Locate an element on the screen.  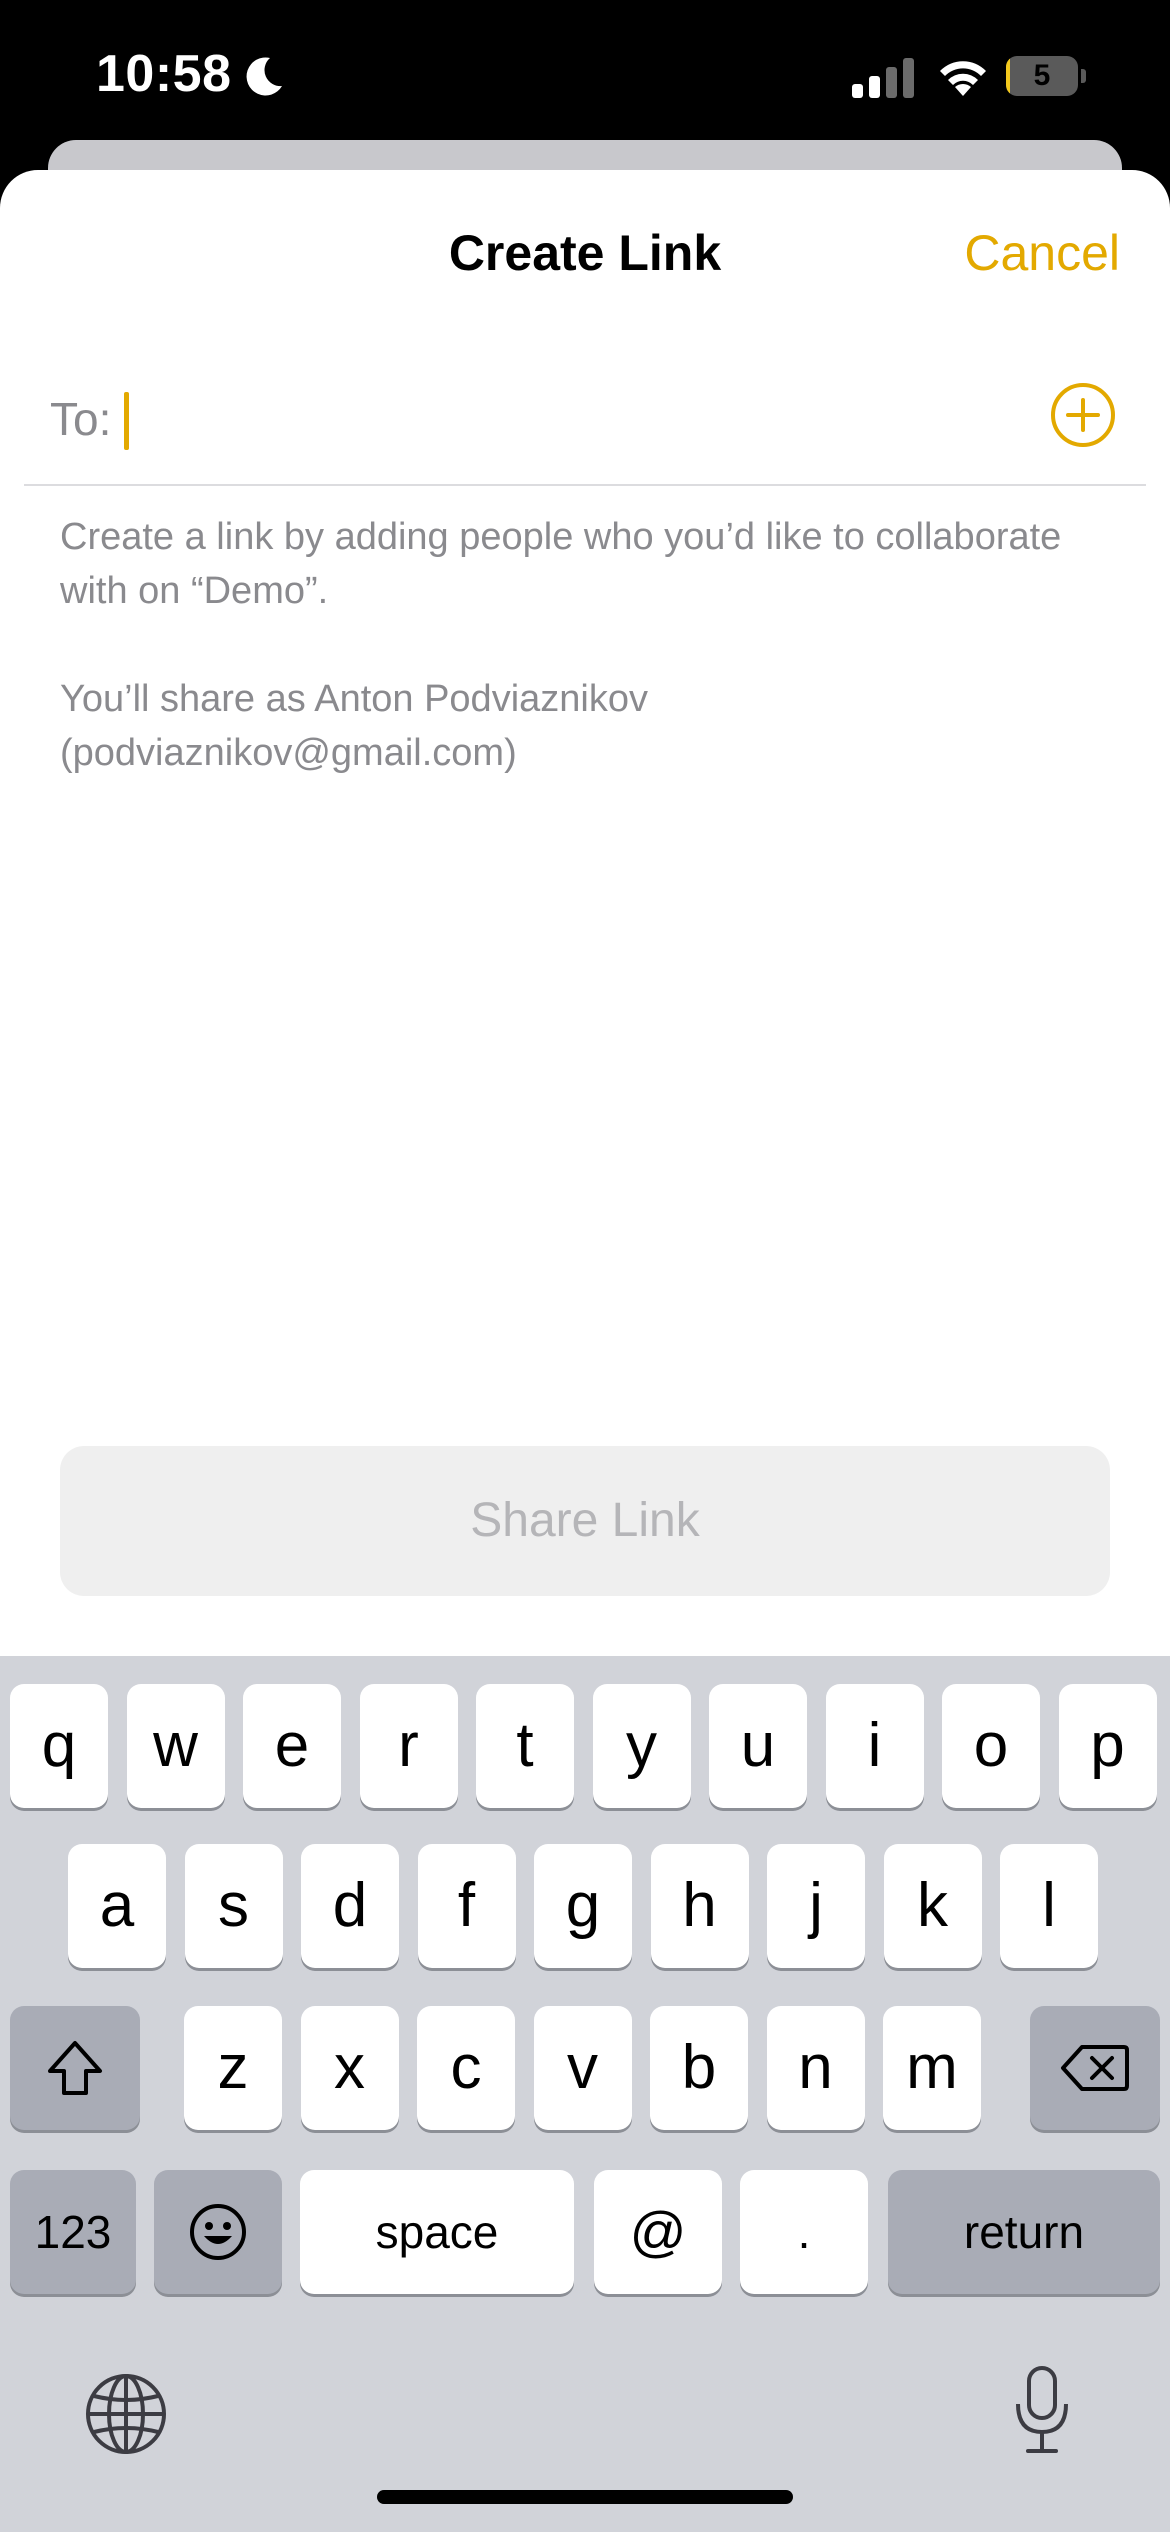
at-key: @ is located at coordinates (658, 2232).